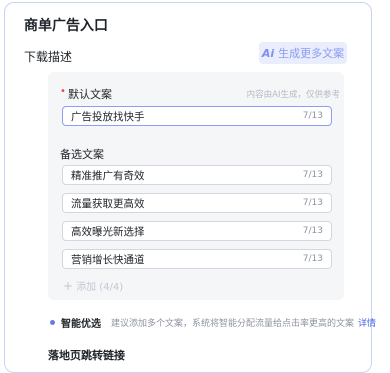 The image size is (390, 373). I want to click on alternative-copy-input-4: 营销增长快通道 7/13, so click(197, 259).